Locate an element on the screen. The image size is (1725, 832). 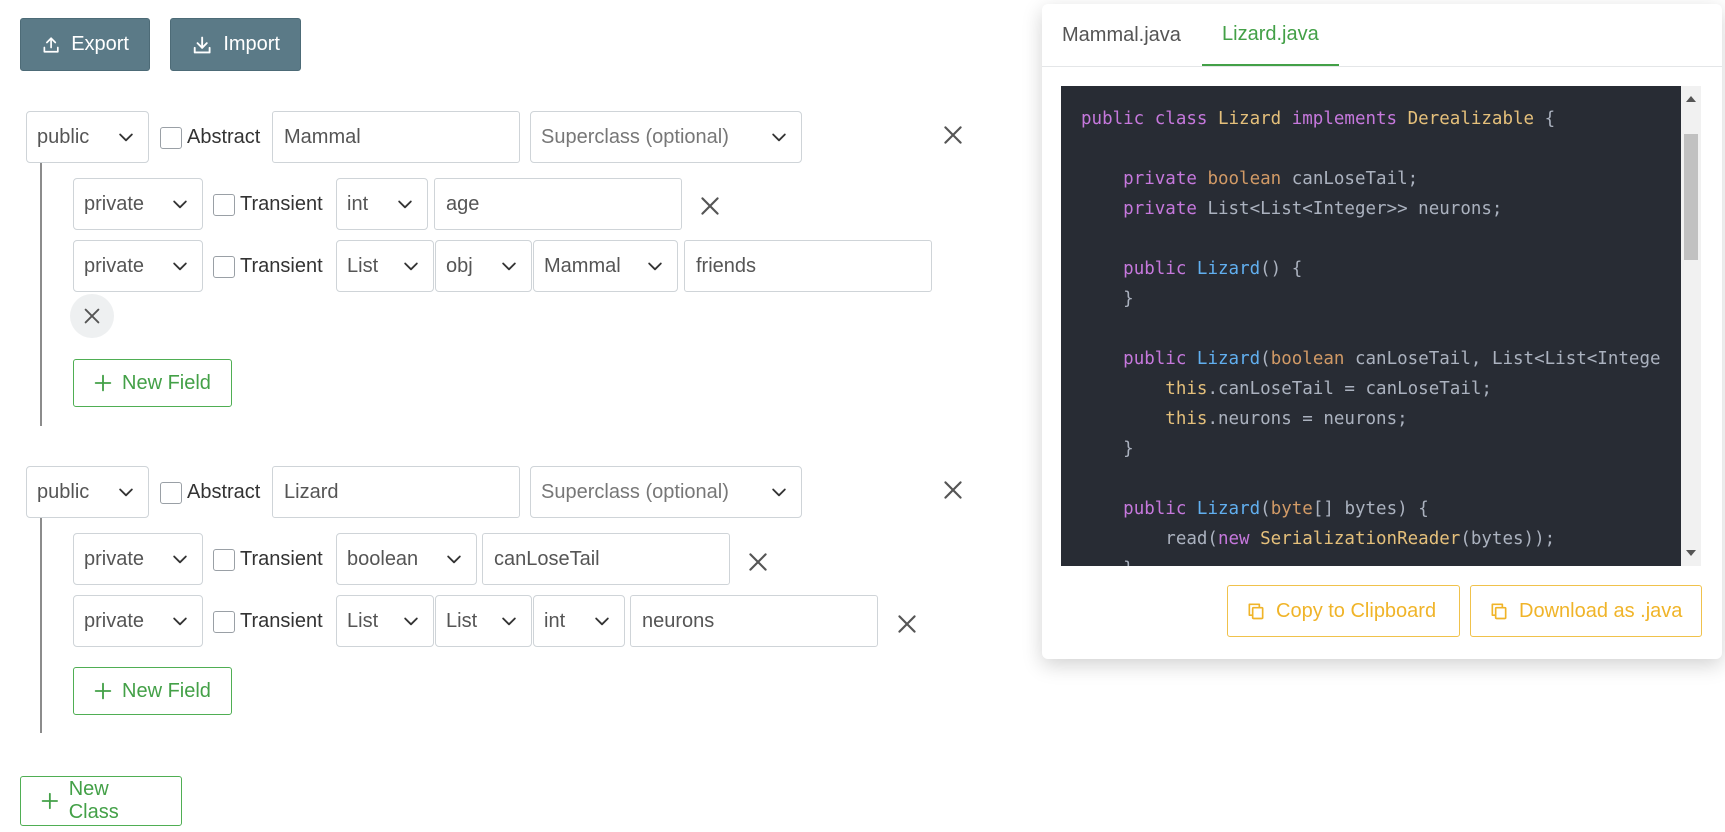
class-name-input: Lizard is located at coordinates (396, 492).